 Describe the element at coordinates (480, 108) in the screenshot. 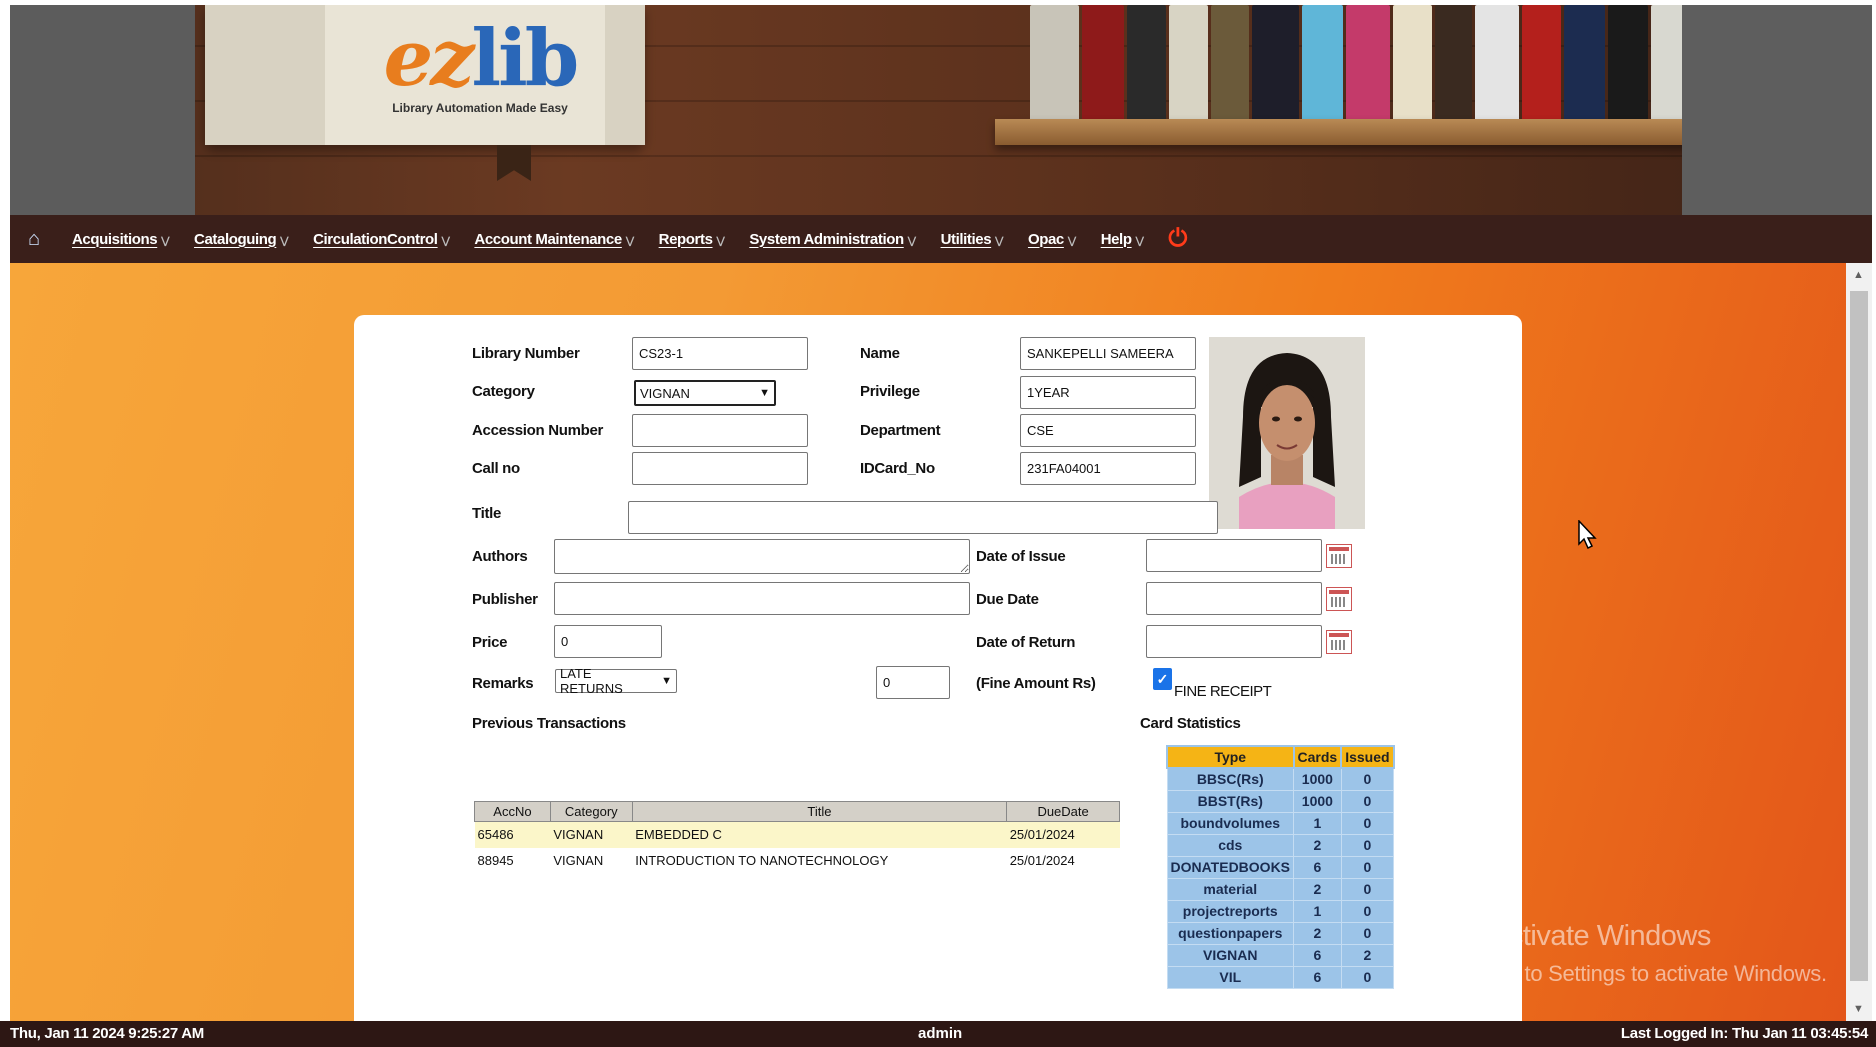

I see `logo-tagline: Library Automation Made Easy` at that location.